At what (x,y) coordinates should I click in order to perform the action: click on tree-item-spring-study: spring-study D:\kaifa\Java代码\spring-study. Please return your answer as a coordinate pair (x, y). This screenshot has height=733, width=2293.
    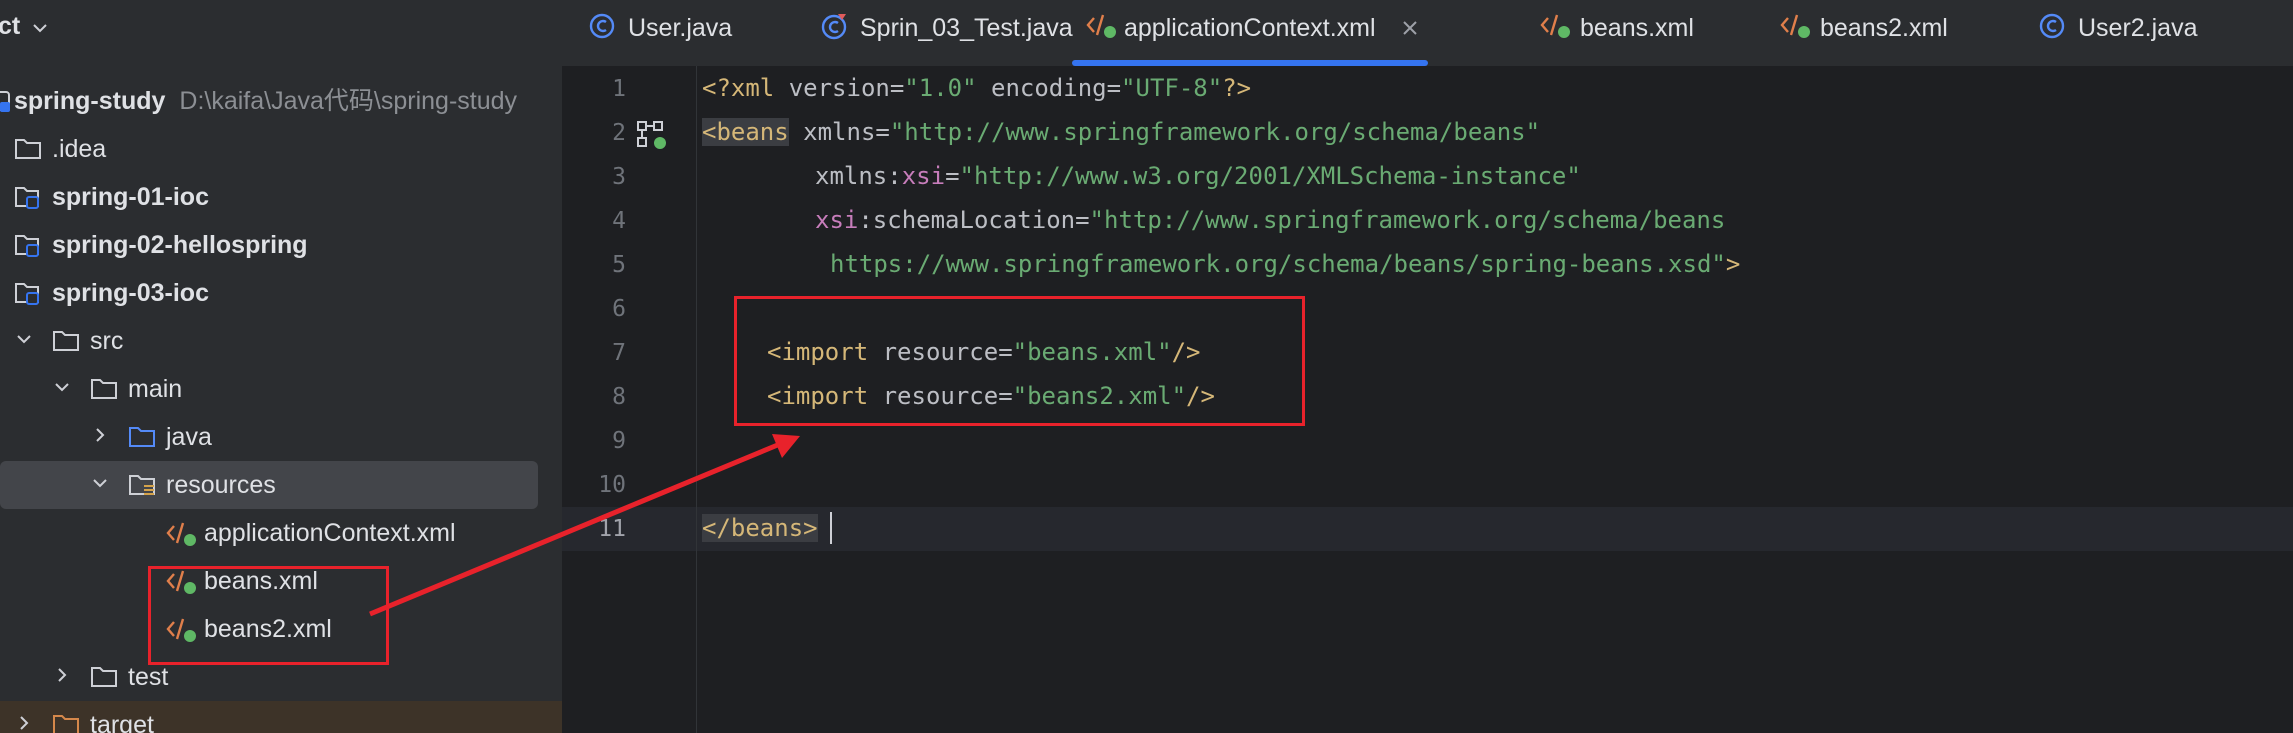
    Looking at the image, I should click on (281, 101).